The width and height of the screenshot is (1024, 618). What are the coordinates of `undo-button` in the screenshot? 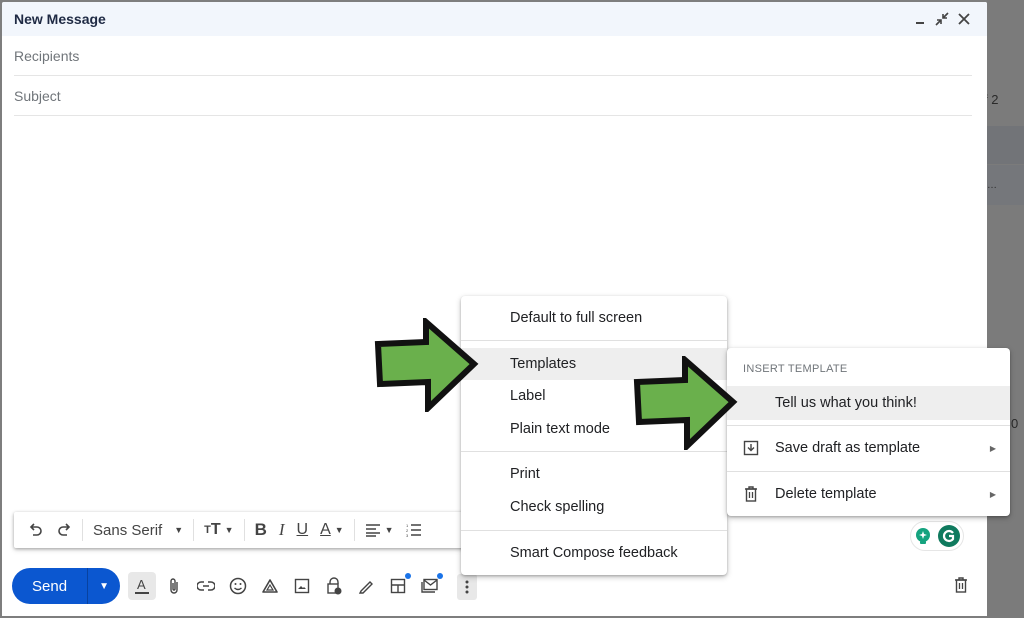 It's located at (36, 530).